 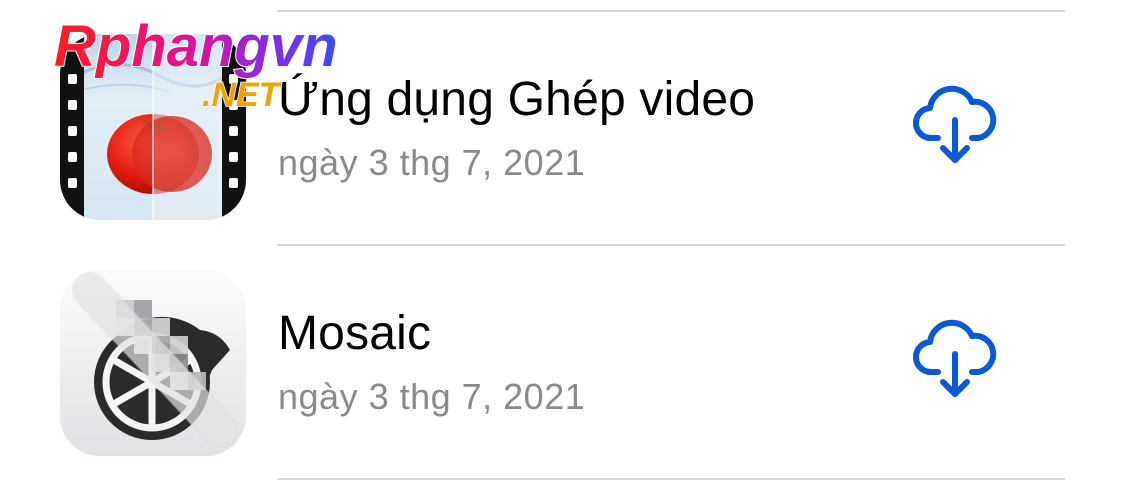 I want to click on app-name: Ứng dụng Ghép video, so click(x=517, y=99).